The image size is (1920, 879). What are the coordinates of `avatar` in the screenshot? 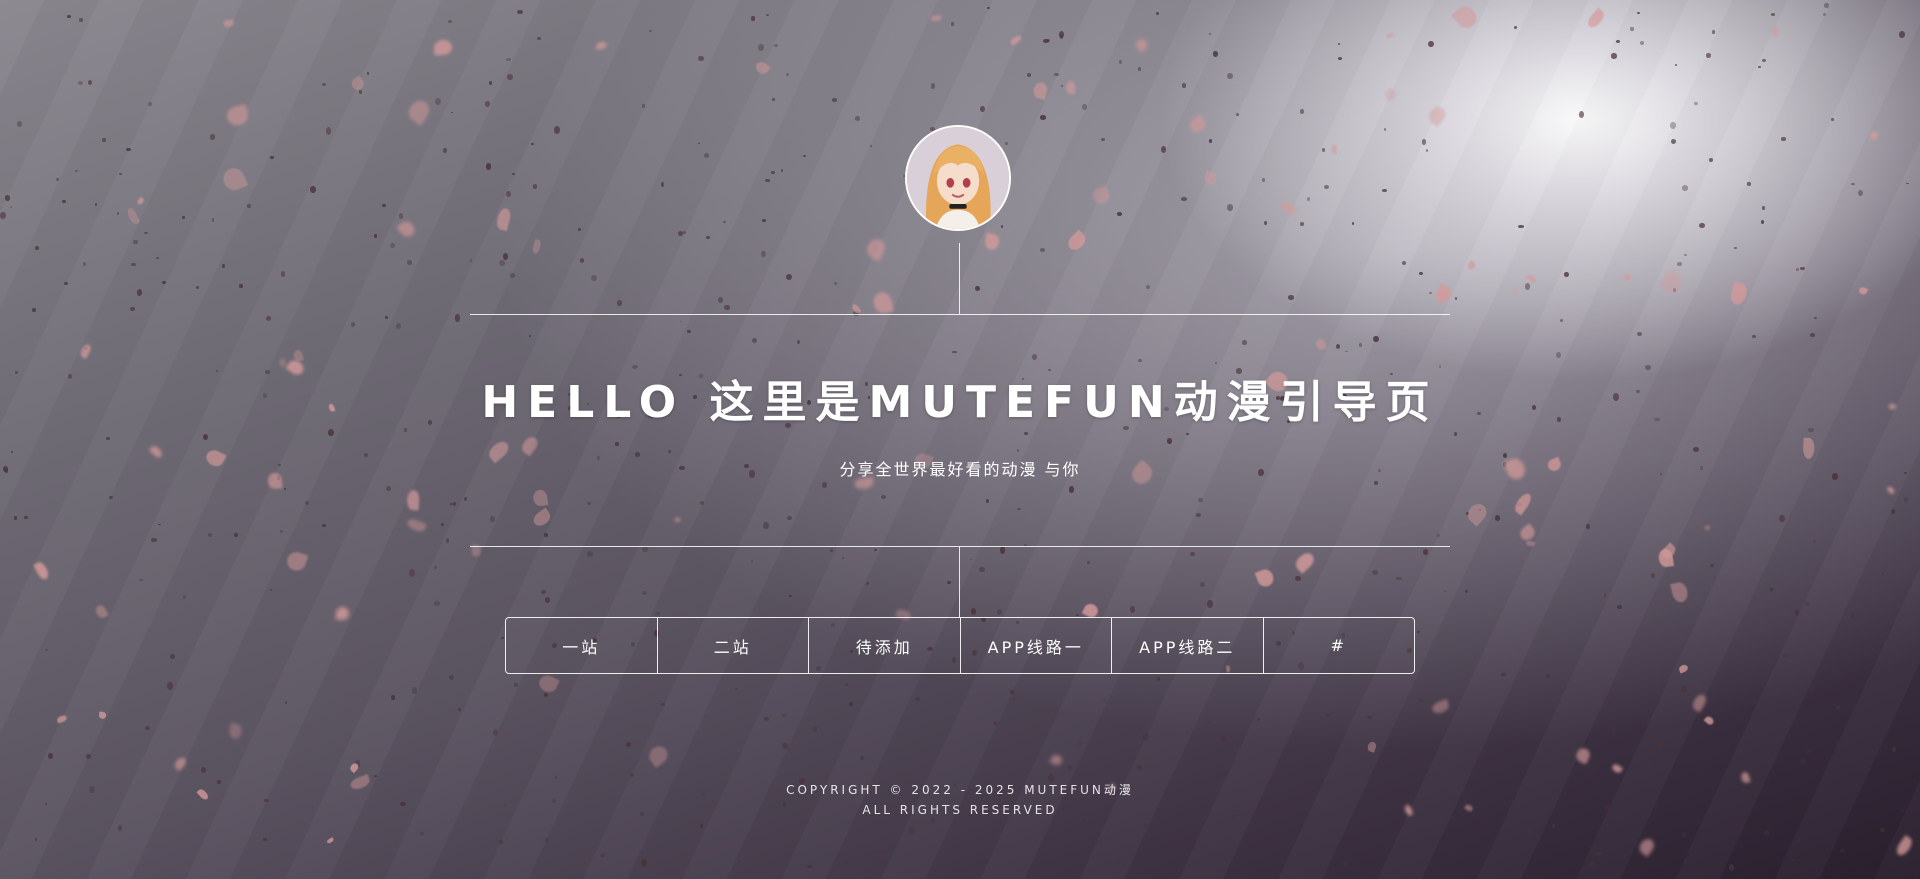 It's located at (958, 178).